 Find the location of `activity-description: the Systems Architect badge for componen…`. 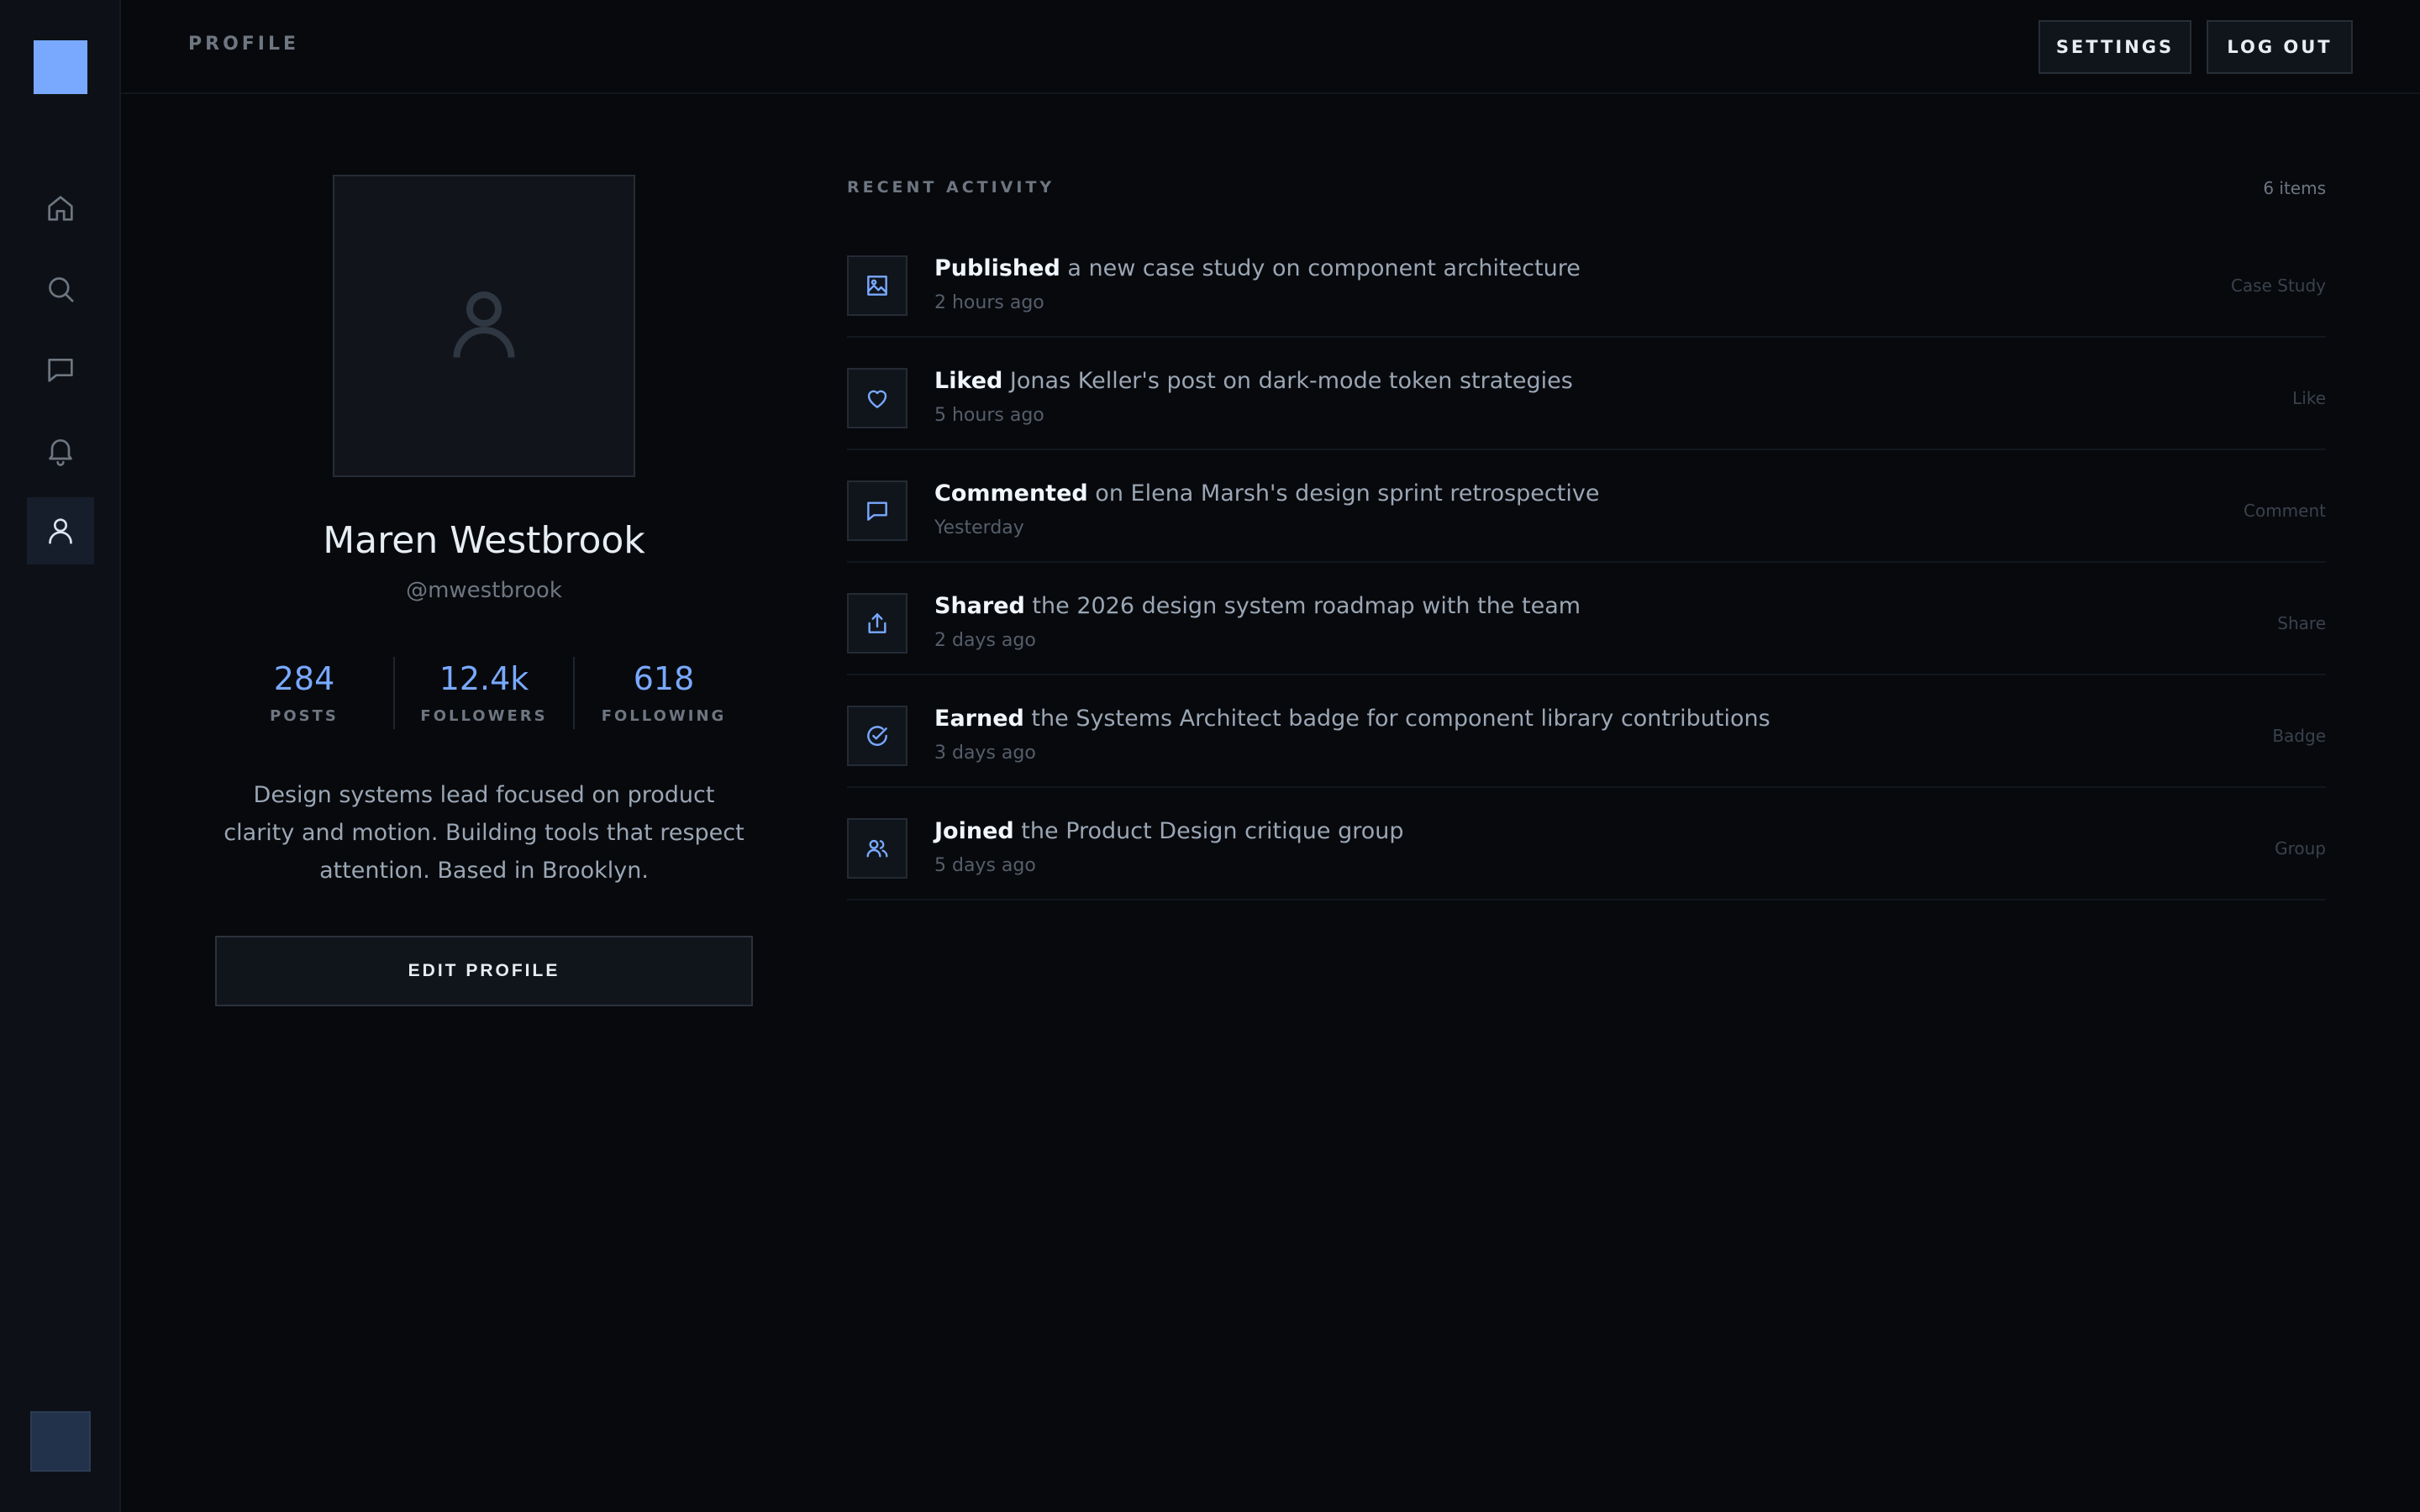

activity-description: the Systems Architect badge for componen… is located at coordinates (1396, 719).